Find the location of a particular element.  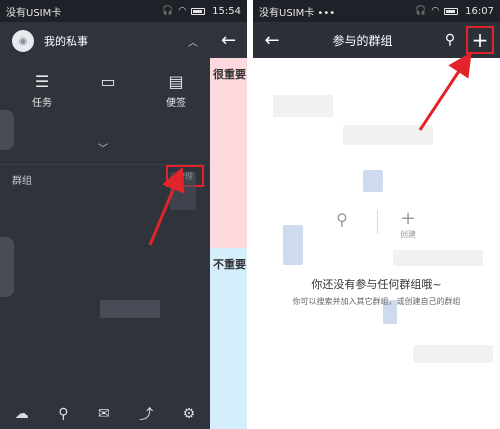

search-group-icon: ⚲ is located at coordinates (342, 219).